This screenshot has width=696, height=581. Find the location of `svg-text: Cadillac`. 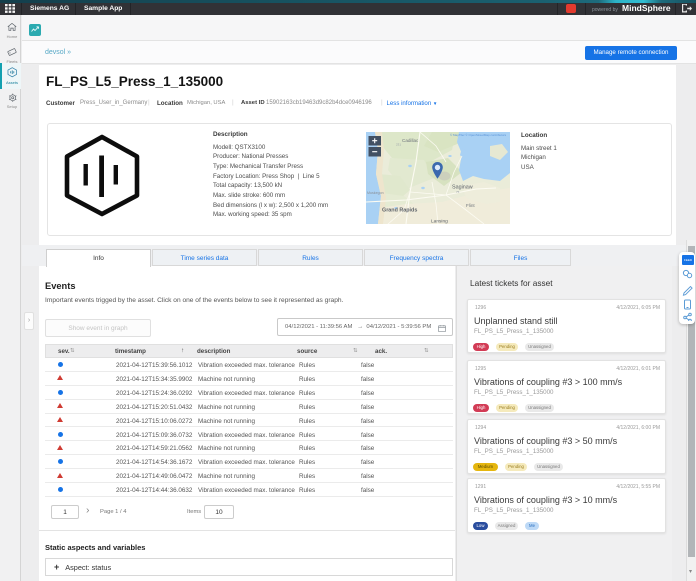

svg-text: Cadillac is located at coordinates (410, 140).